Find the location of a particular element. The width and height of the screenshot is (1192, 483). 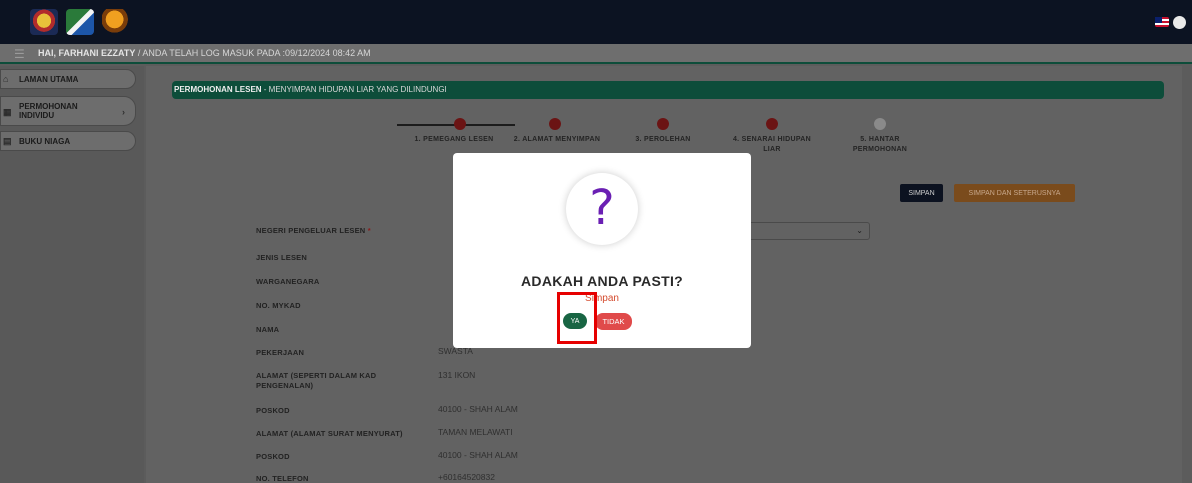

field-label-poskod: POSKOD is located at coordinates (273, 410).